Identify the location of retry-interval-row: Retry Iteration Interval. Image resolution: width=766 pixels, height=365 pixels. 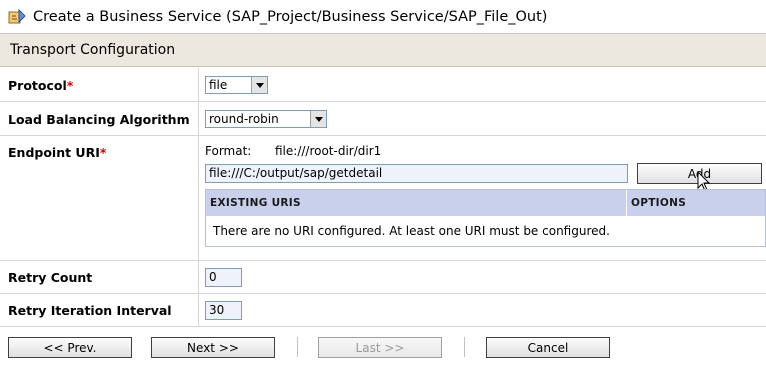
(383, 310).